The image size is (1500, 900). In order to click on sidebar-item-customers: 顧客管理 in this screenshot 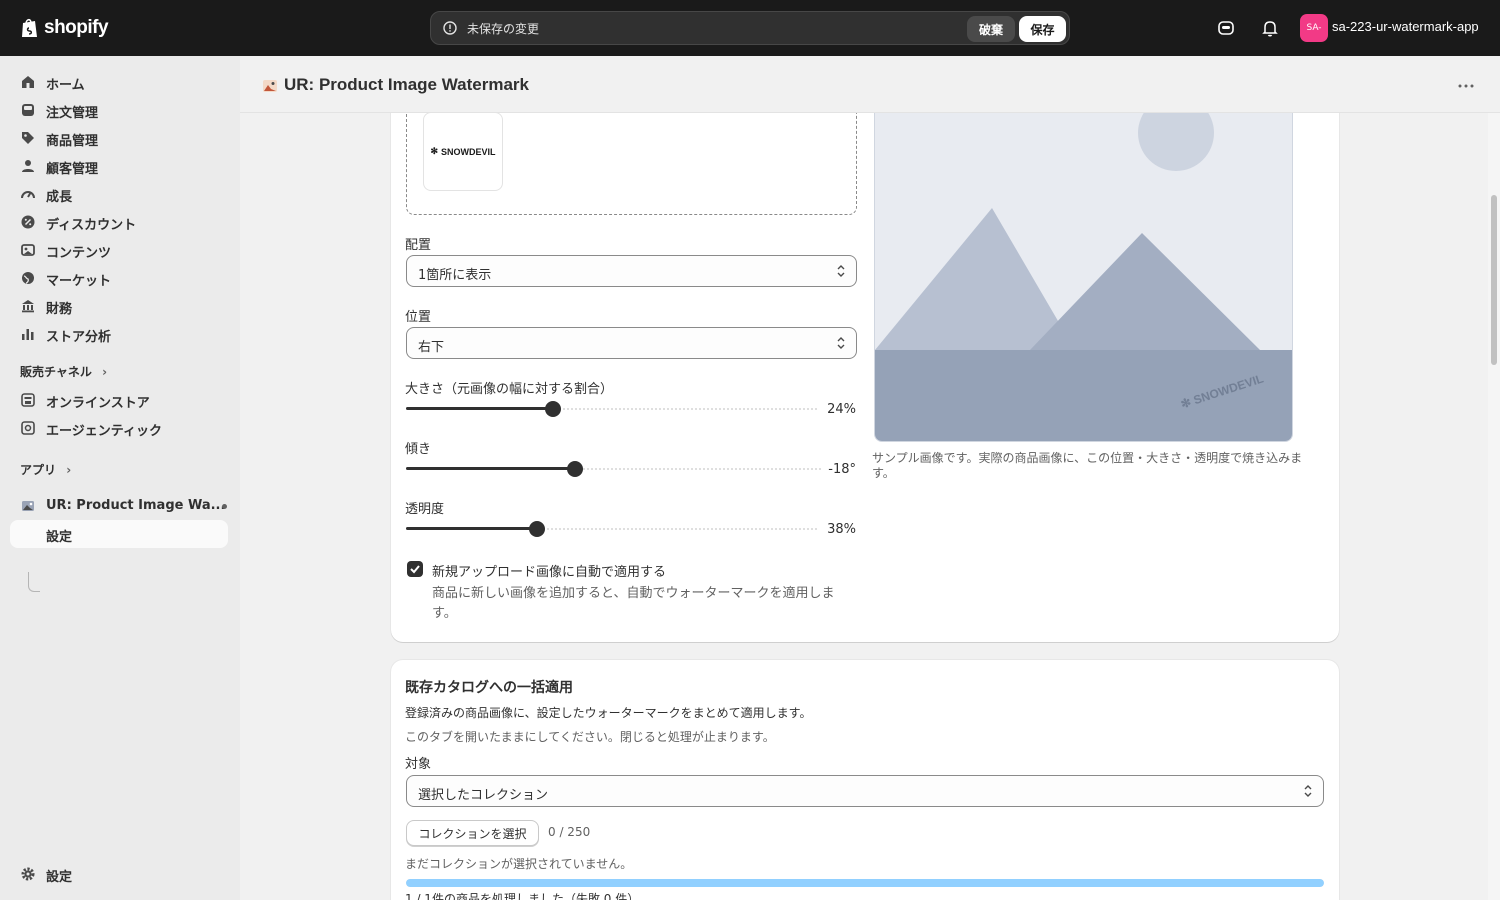, I will do `click(119, 166)`.